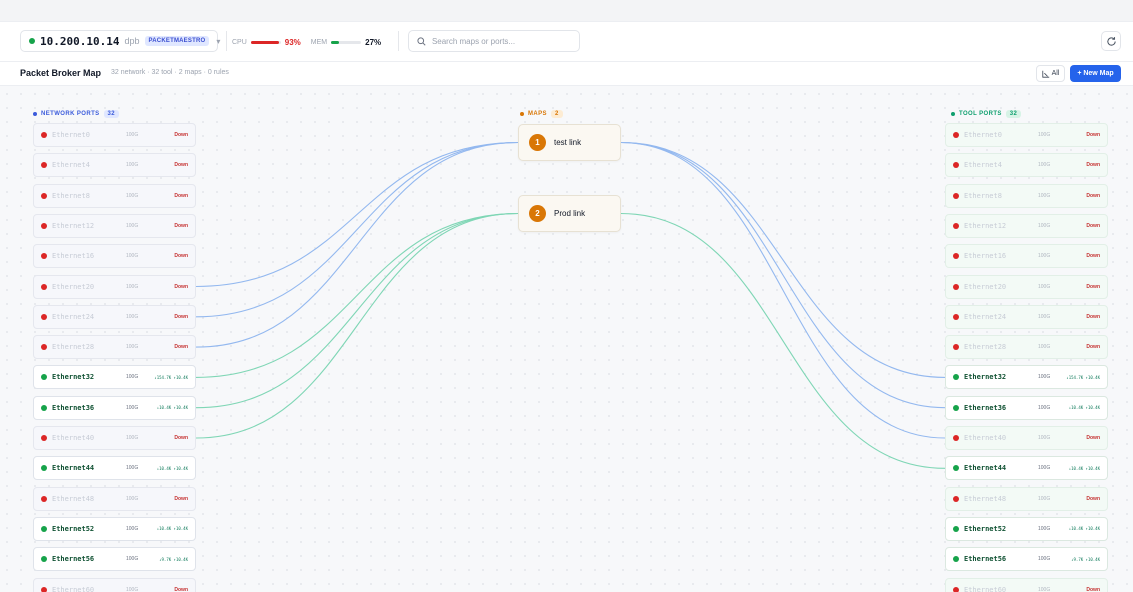  I want to click on tool-port-row: Ethernet0 100G Down, so click(1026, 135).